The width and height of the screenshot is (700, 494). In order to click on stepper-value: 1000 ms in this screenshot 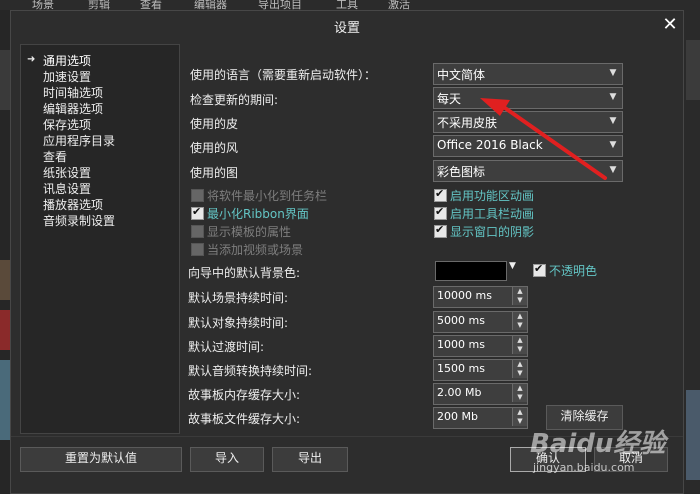, I will do `click(461, 344)`.